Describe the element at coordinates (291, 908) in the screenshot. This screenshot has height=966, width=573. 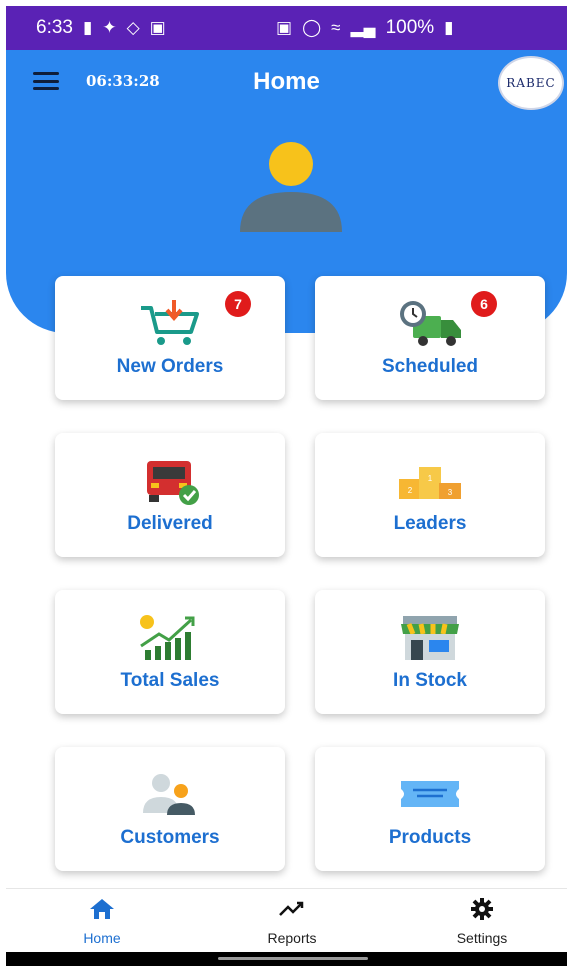
I see `trend-icon` at that location.